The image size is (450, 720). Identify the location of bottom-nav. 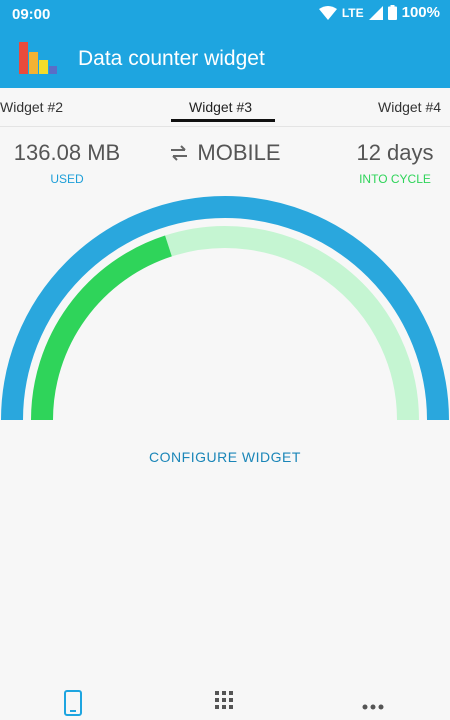
(225, 700).